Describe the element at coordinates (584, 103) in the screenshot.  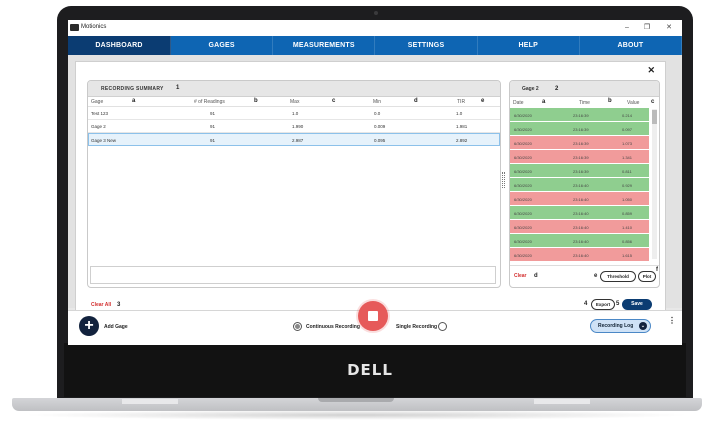
I see `column-time: Time` at that location.